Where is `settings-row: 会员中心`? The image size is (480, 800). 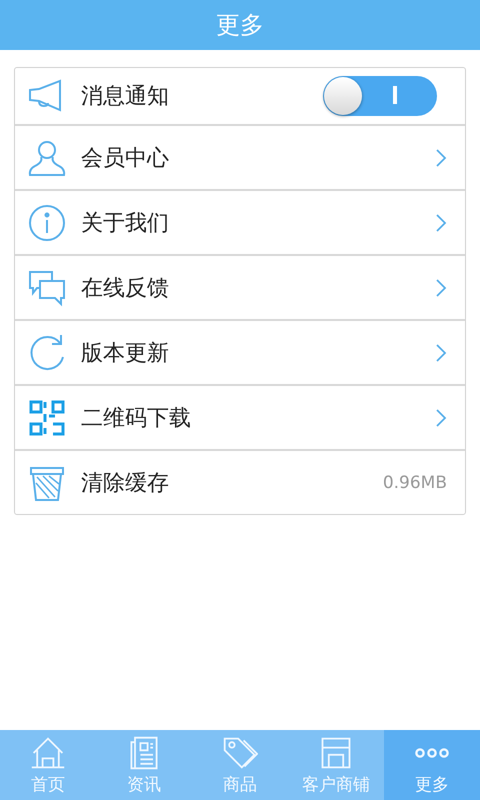 settings-row: 会员中心 is located at coordinates (240, 156).